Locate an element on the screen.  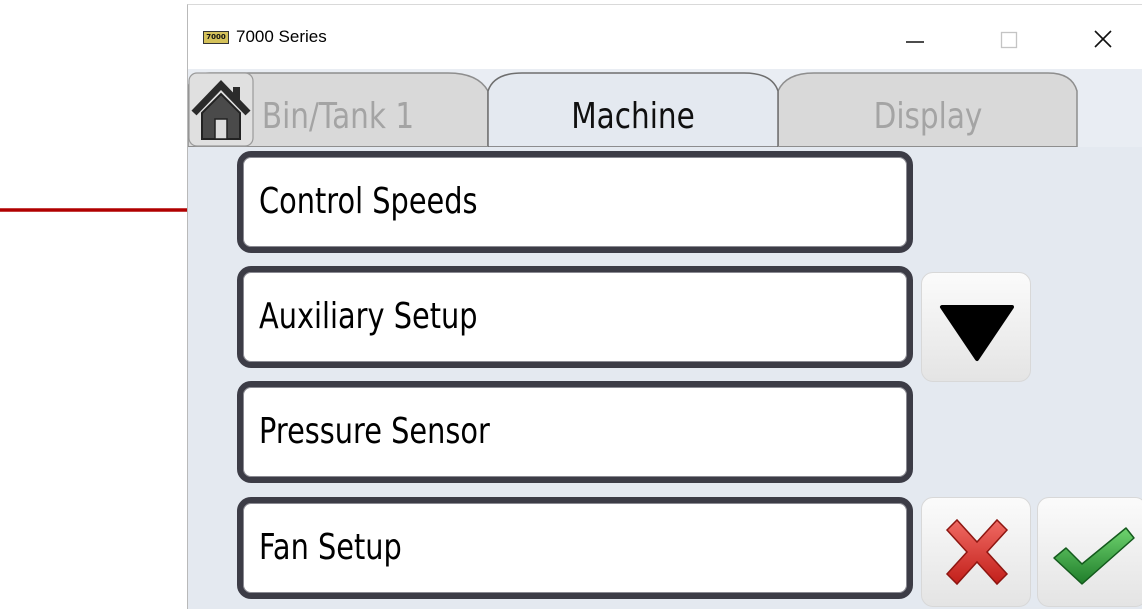
menu-item-label: Control Speeds is located at coordinates (368, 201).